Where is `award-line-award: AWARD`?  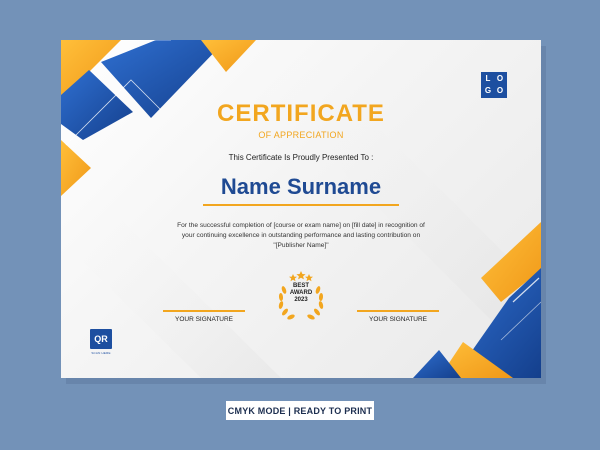
award-line-award: AWARD is located at coordinates (301, 293).